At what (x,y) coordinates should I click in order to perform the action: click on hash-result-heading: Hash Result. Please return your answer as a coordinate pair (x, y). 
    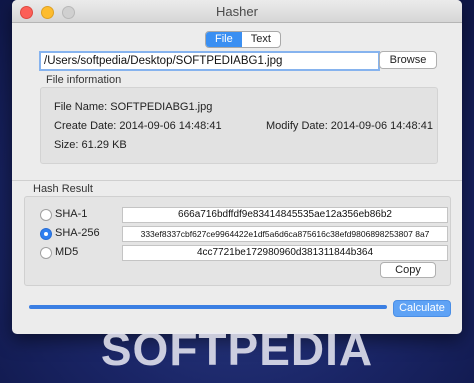
    Looking at the image, I should click on (63, 189).